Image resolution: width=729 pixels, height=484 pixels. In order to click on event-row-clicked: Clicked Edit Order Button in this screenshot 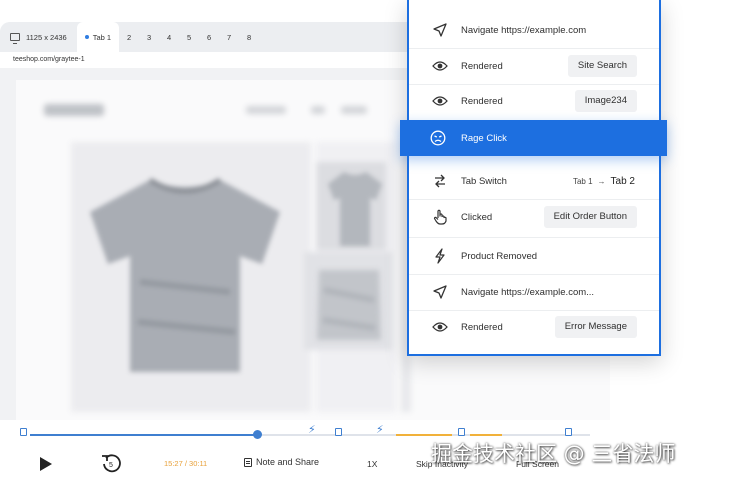, I will do `click(534, 217)`.